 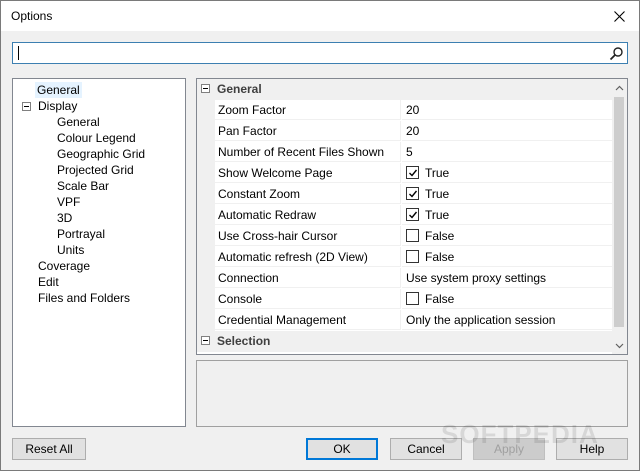 What do you see at coordinates (48, 282) in the screenshot?
I see `tree-item: Edit` at bounding box center [48, 282].